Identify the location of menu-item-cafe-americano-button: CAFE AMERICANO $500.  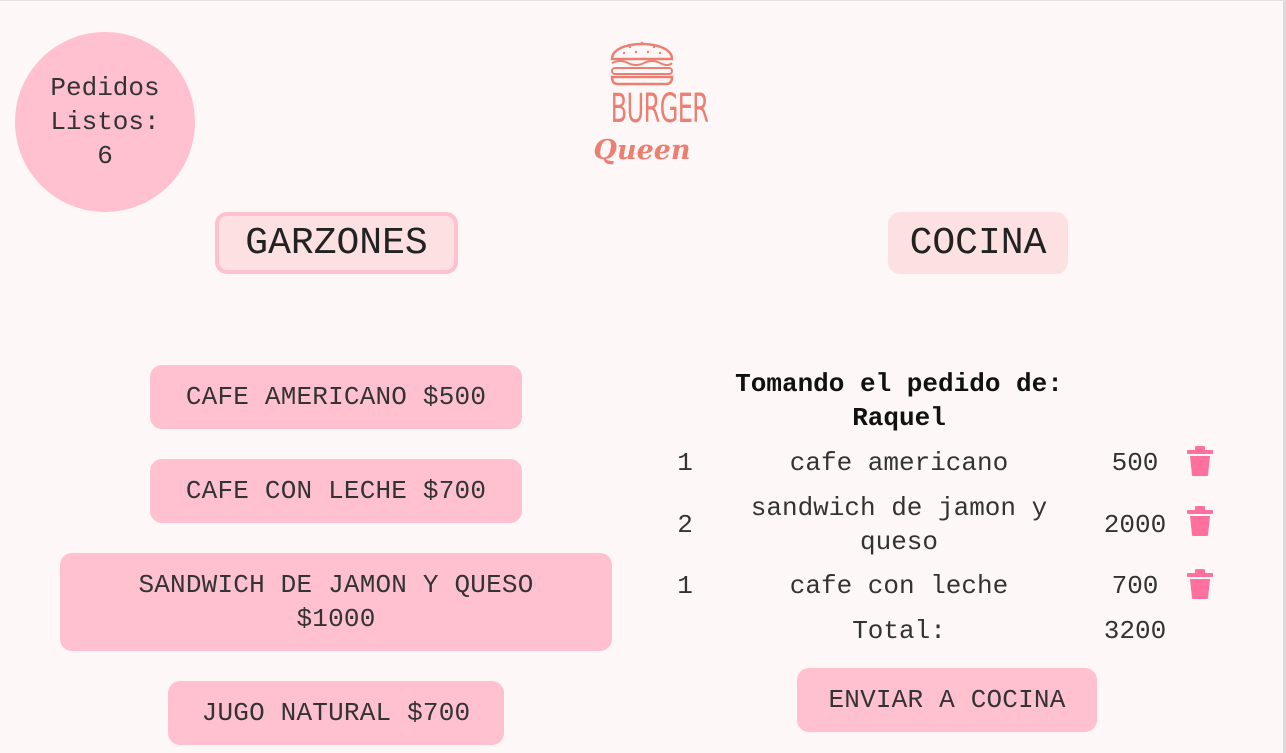
(336, 397).